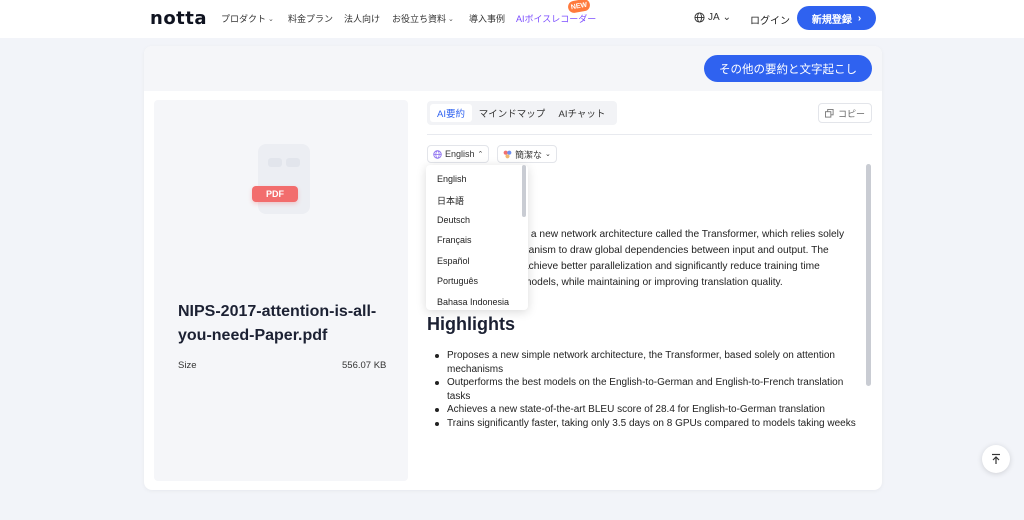 Image resolution: width=1024 pixels, height=520 pixels. What do you see at coordinates (524, 191) in the screenshot?
I see `dropdown-scrollbar` at bounding box center [524, 191].